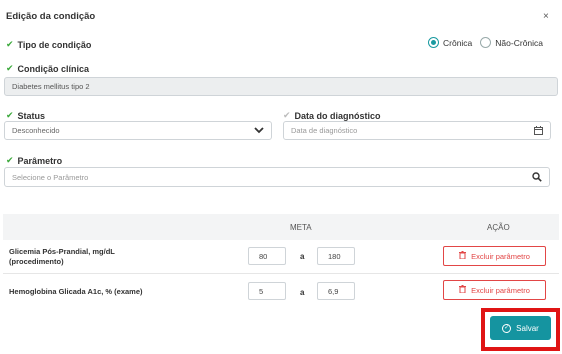 The image size is (562, 354). What do you see at coordinates (486, 42) in the screenshot?
I see `radio-nao-cronica-indicator` at bounding box center [486, 42].